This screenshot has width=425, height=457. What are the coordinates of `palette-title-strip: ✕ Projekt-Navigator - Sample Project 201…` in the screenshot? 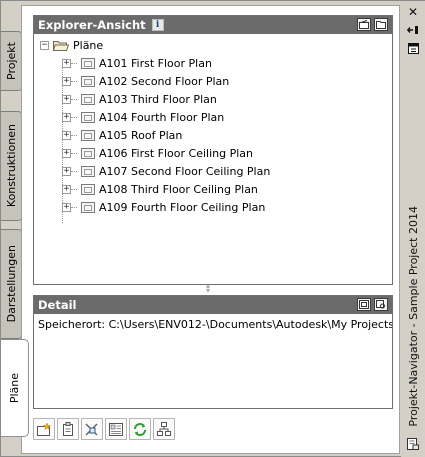 It's located at (413, 229).